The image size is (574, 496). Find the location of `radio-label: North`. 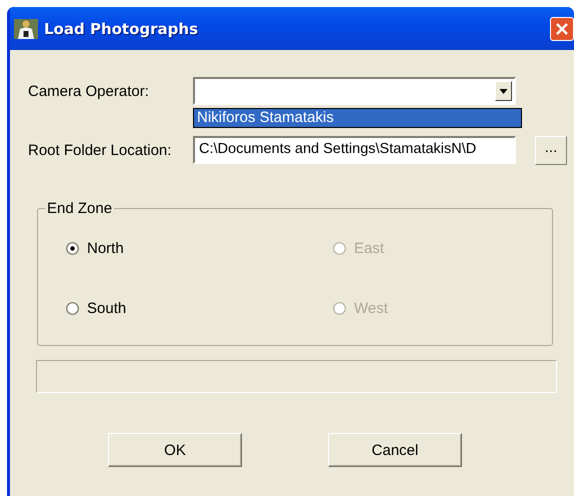

radio-label: North is located at coordinates (105, 248).